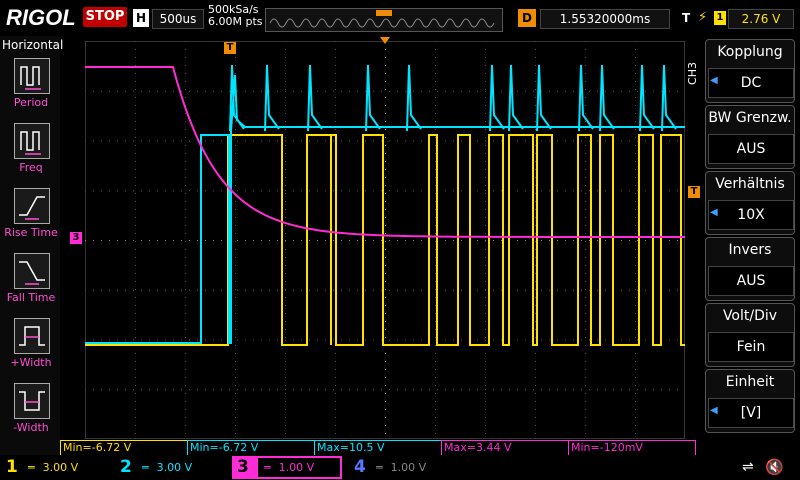  What do you see at coordinates (31, 167) in the screenshot?
I see `measure-freq-label: Freq` at bounding box center [31, 167].